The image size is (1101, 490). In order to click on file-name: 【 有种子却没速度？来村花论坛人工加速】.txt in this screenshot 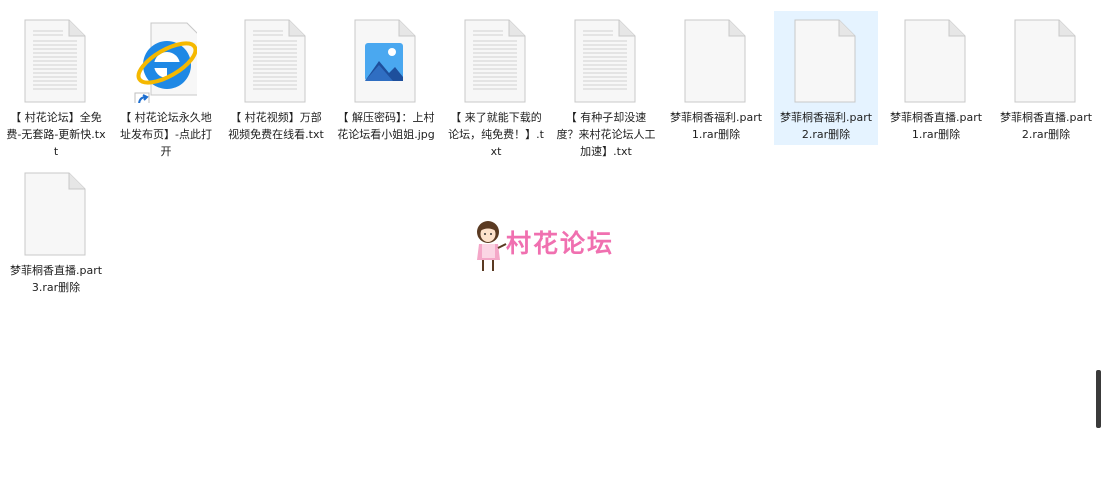, I will do `click(606, 134)`.